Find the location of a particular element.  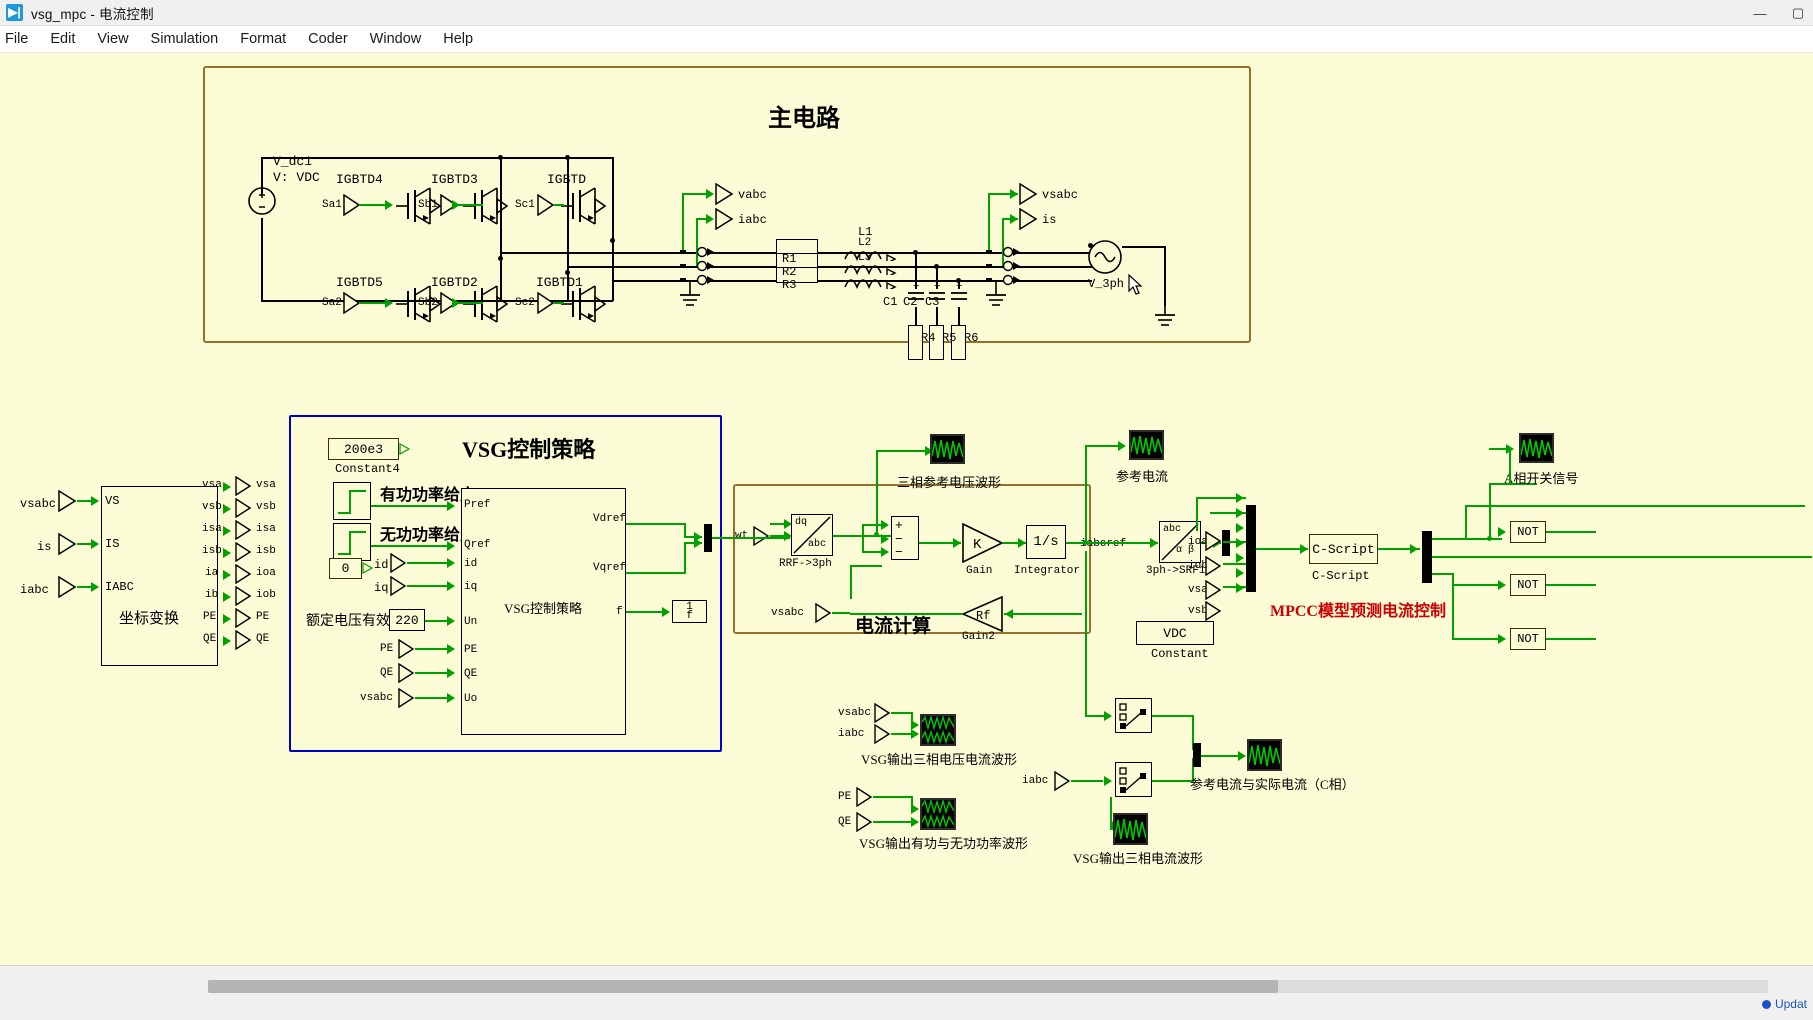

gate-port-sa2 is located at coordinates (352, 303).